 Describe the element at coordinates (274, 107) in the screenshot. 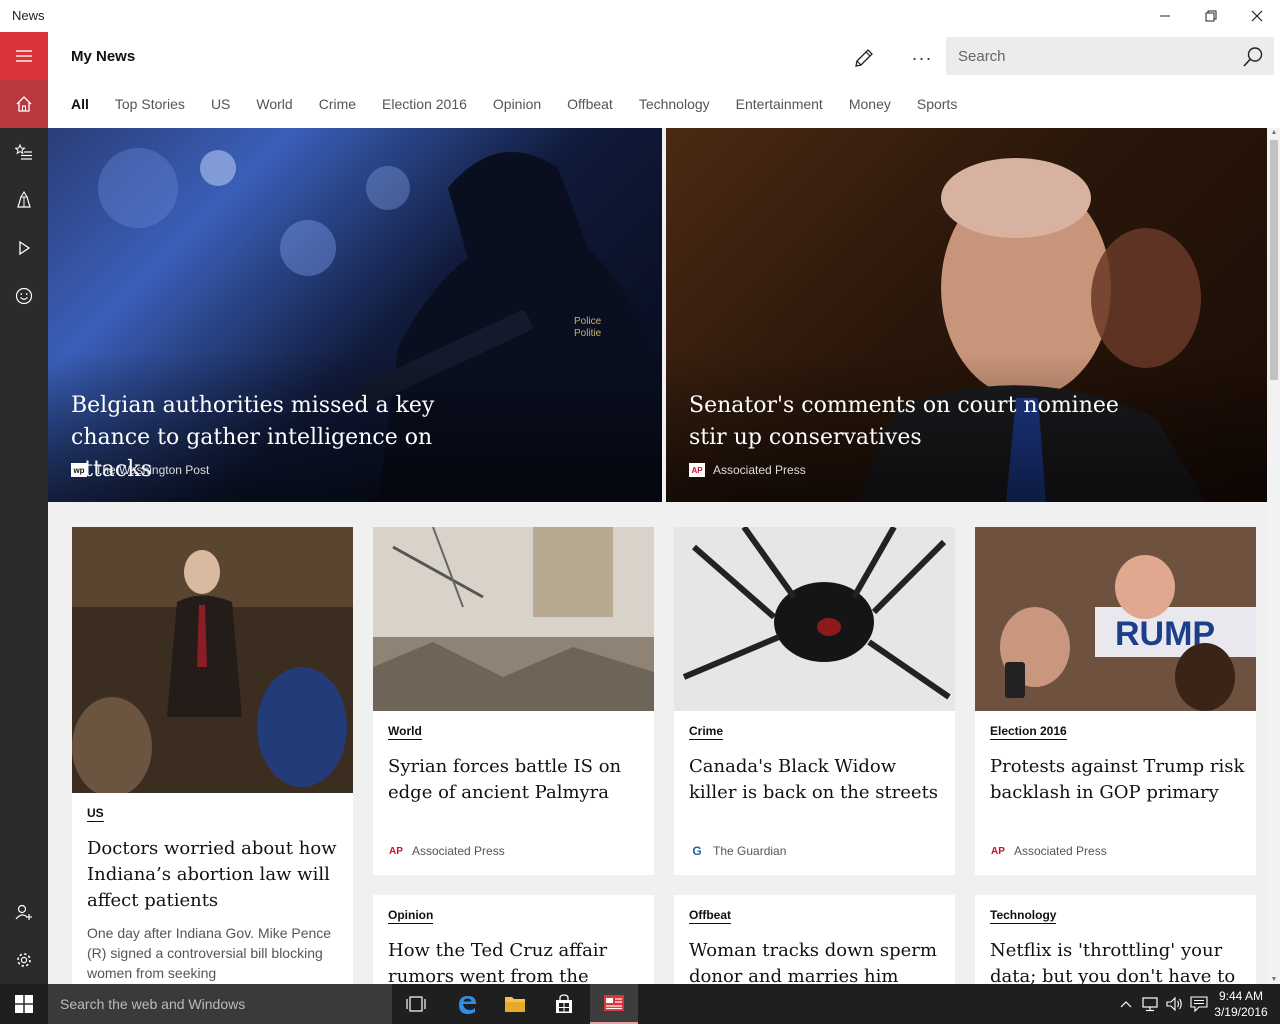

I see `tab-world: World` at that location.